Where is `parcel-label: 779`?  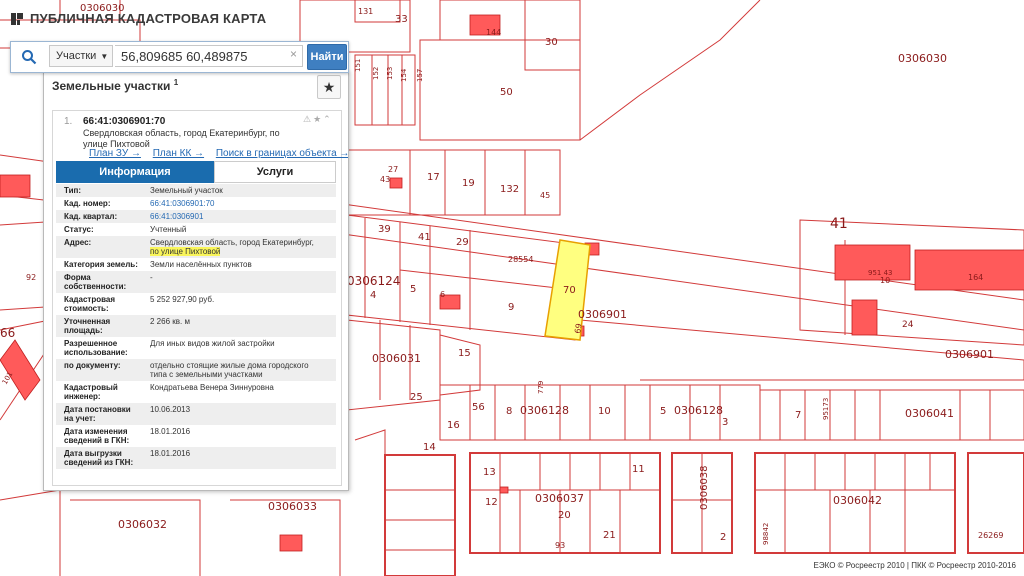 parcel-label: 779 is located at coordinates (541, 387).